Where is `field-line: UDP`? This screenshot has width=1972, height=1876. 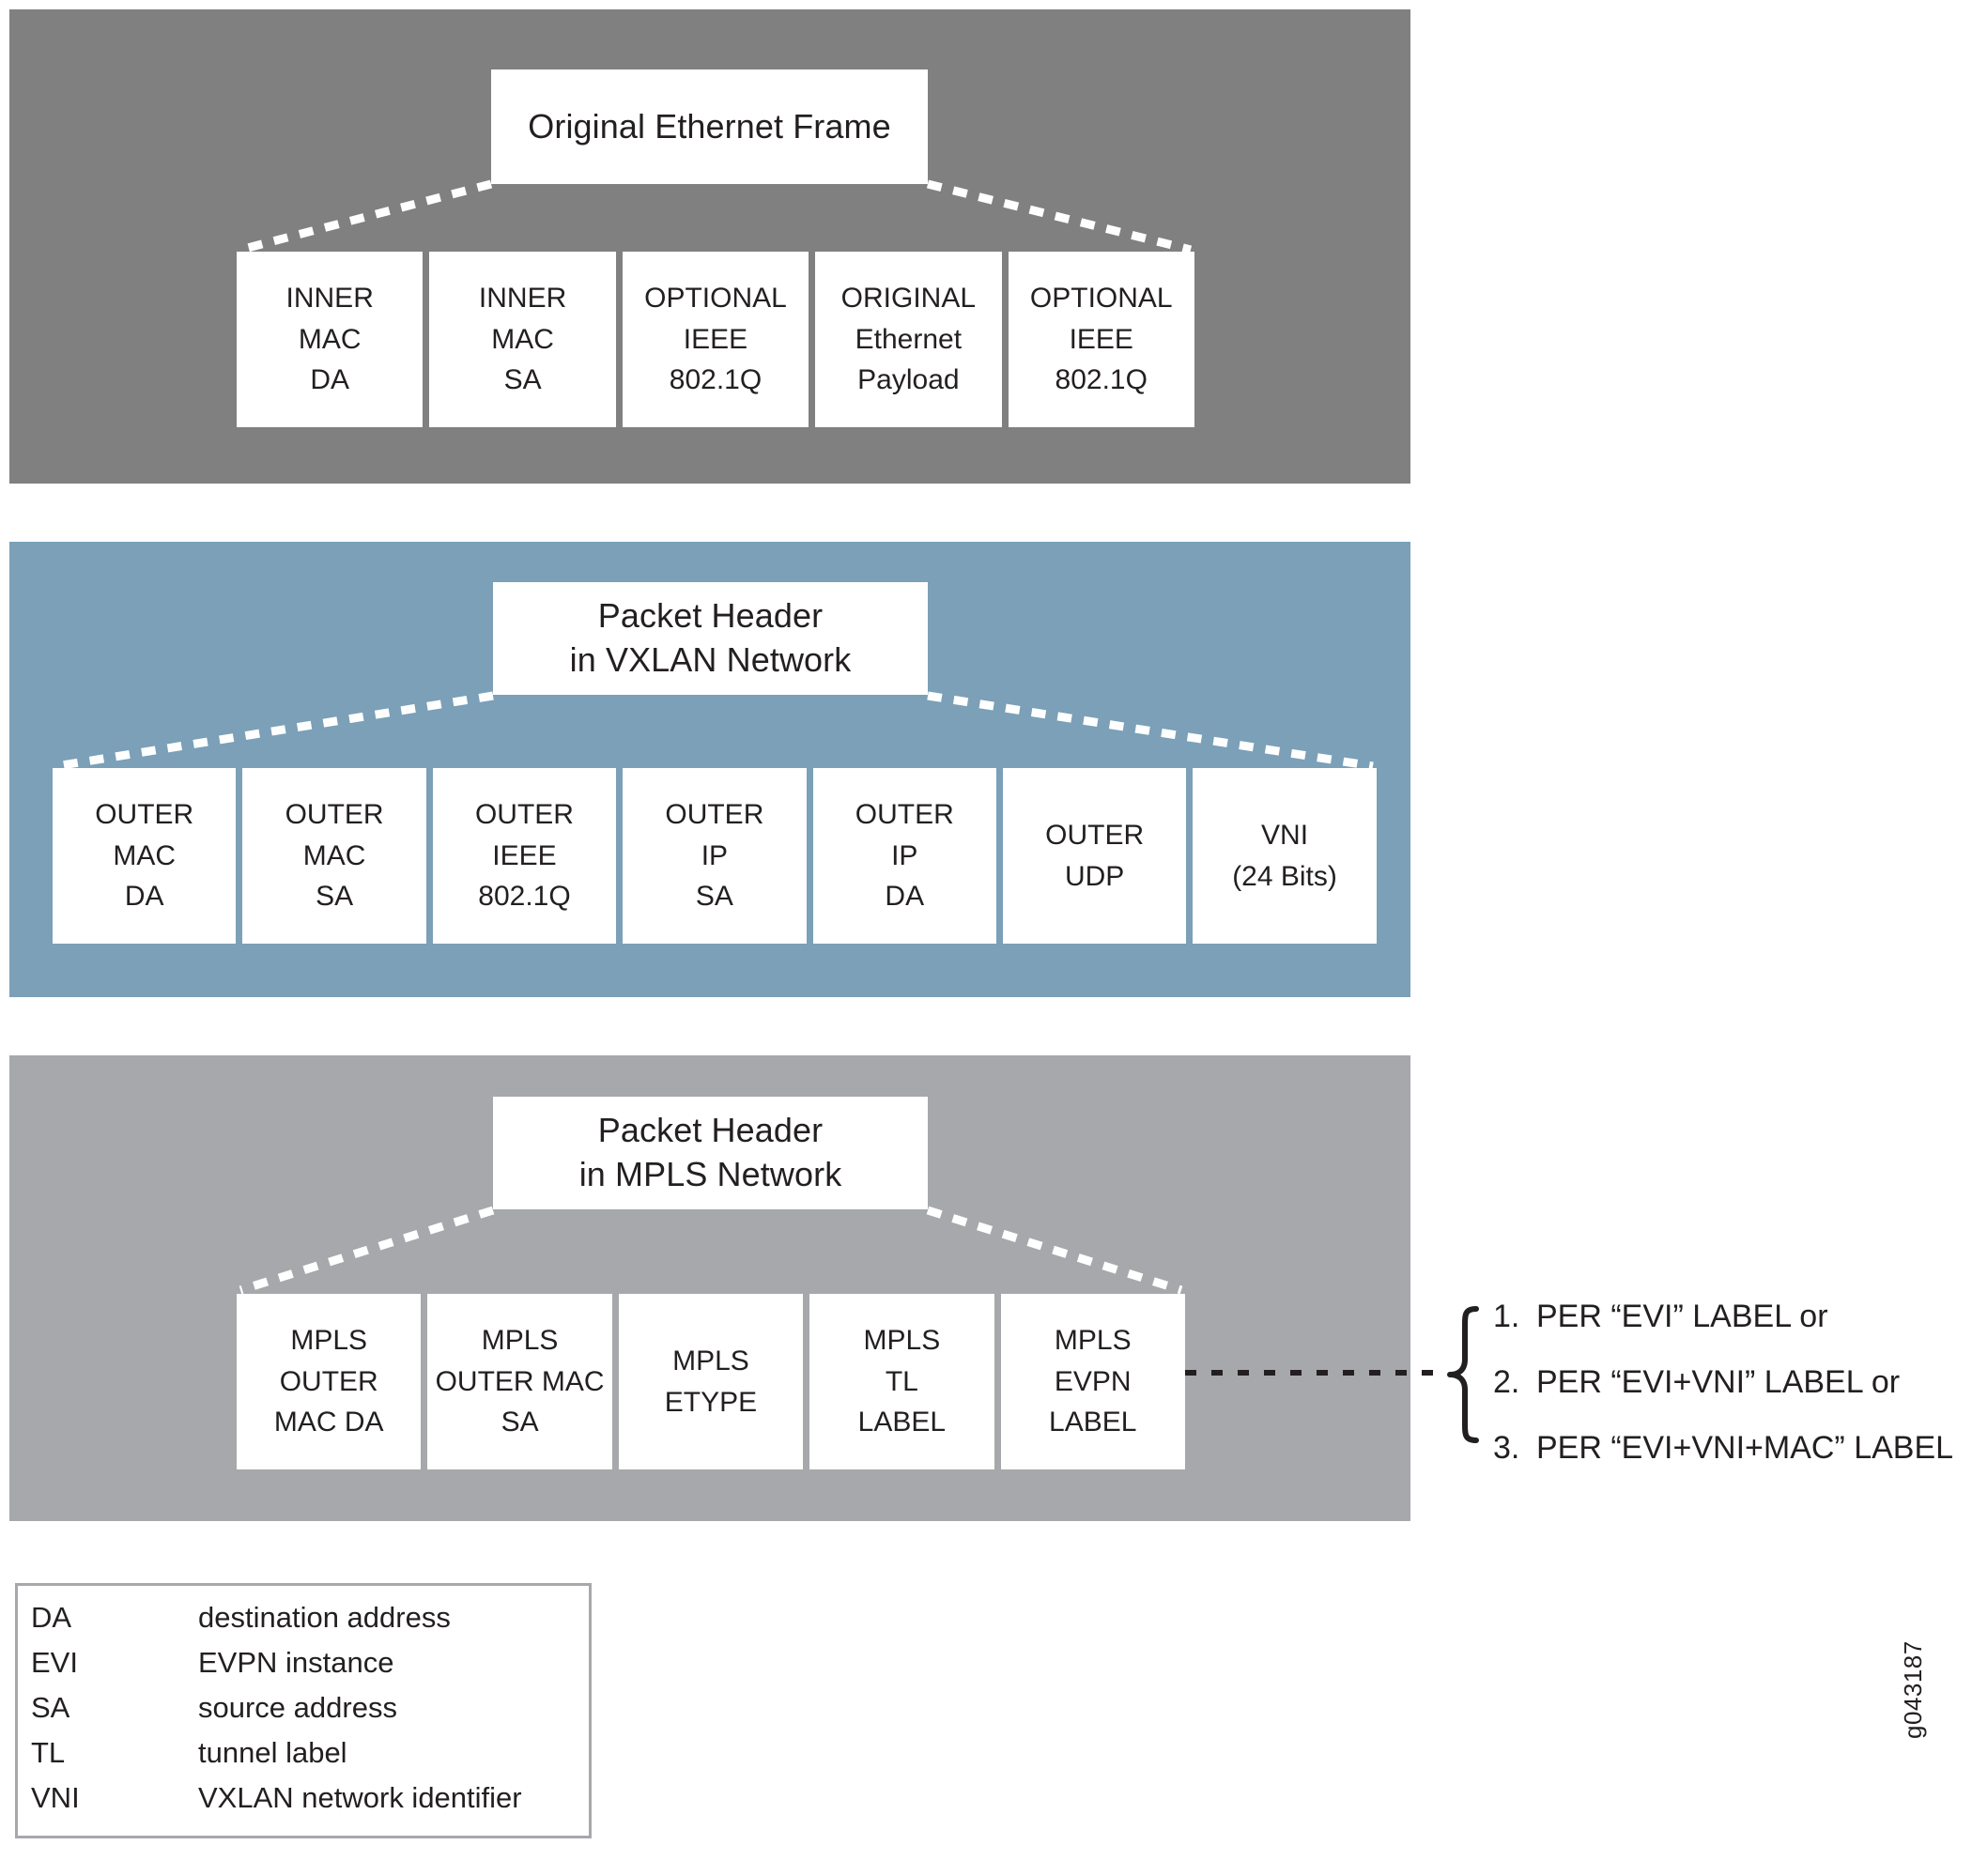 field-line: UDP is located at coordinates (1094, 876).